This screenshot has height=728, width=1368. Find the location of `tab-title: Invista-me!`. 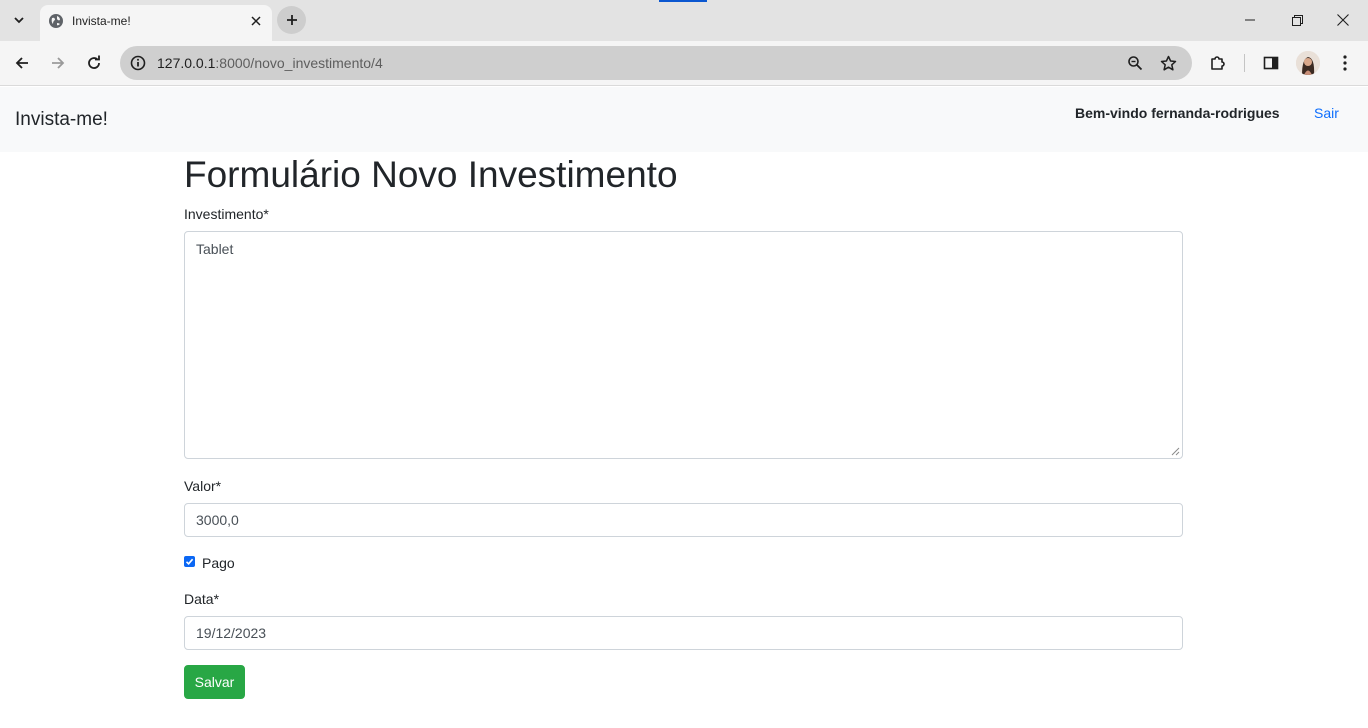

tab-title: Invista-me! is located at coordinates (101, 21).